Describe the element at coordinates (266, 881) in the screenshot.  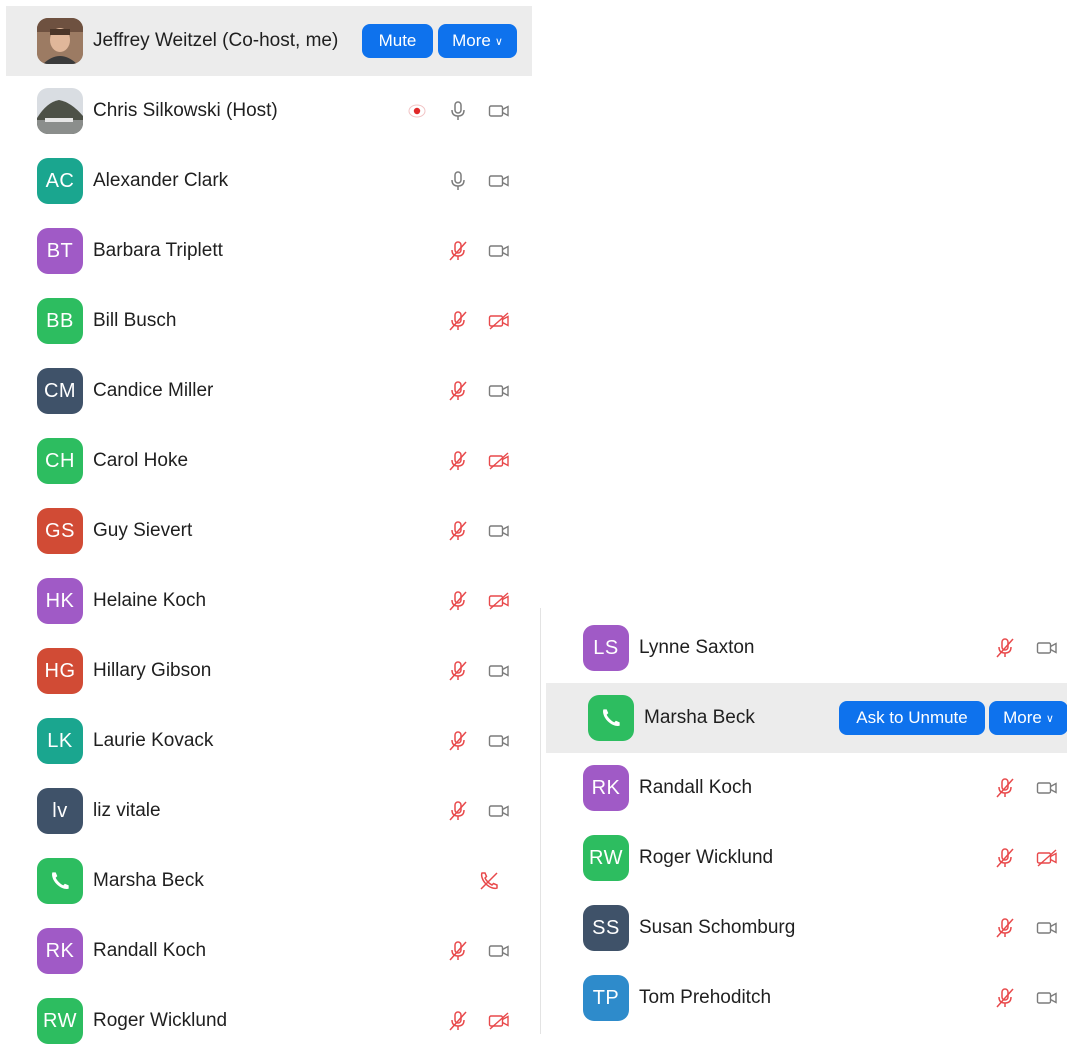
I see `participant-row: Marsha Beck` at that location.